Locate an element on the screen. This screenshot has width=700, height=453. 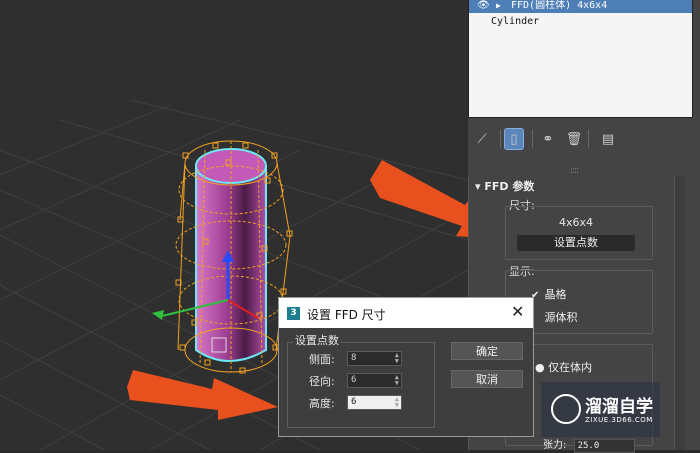
stack-item-ffd: 👁 ▶ FFD(圆柱体) 4x6x4 is located at coordinates (580, 6).